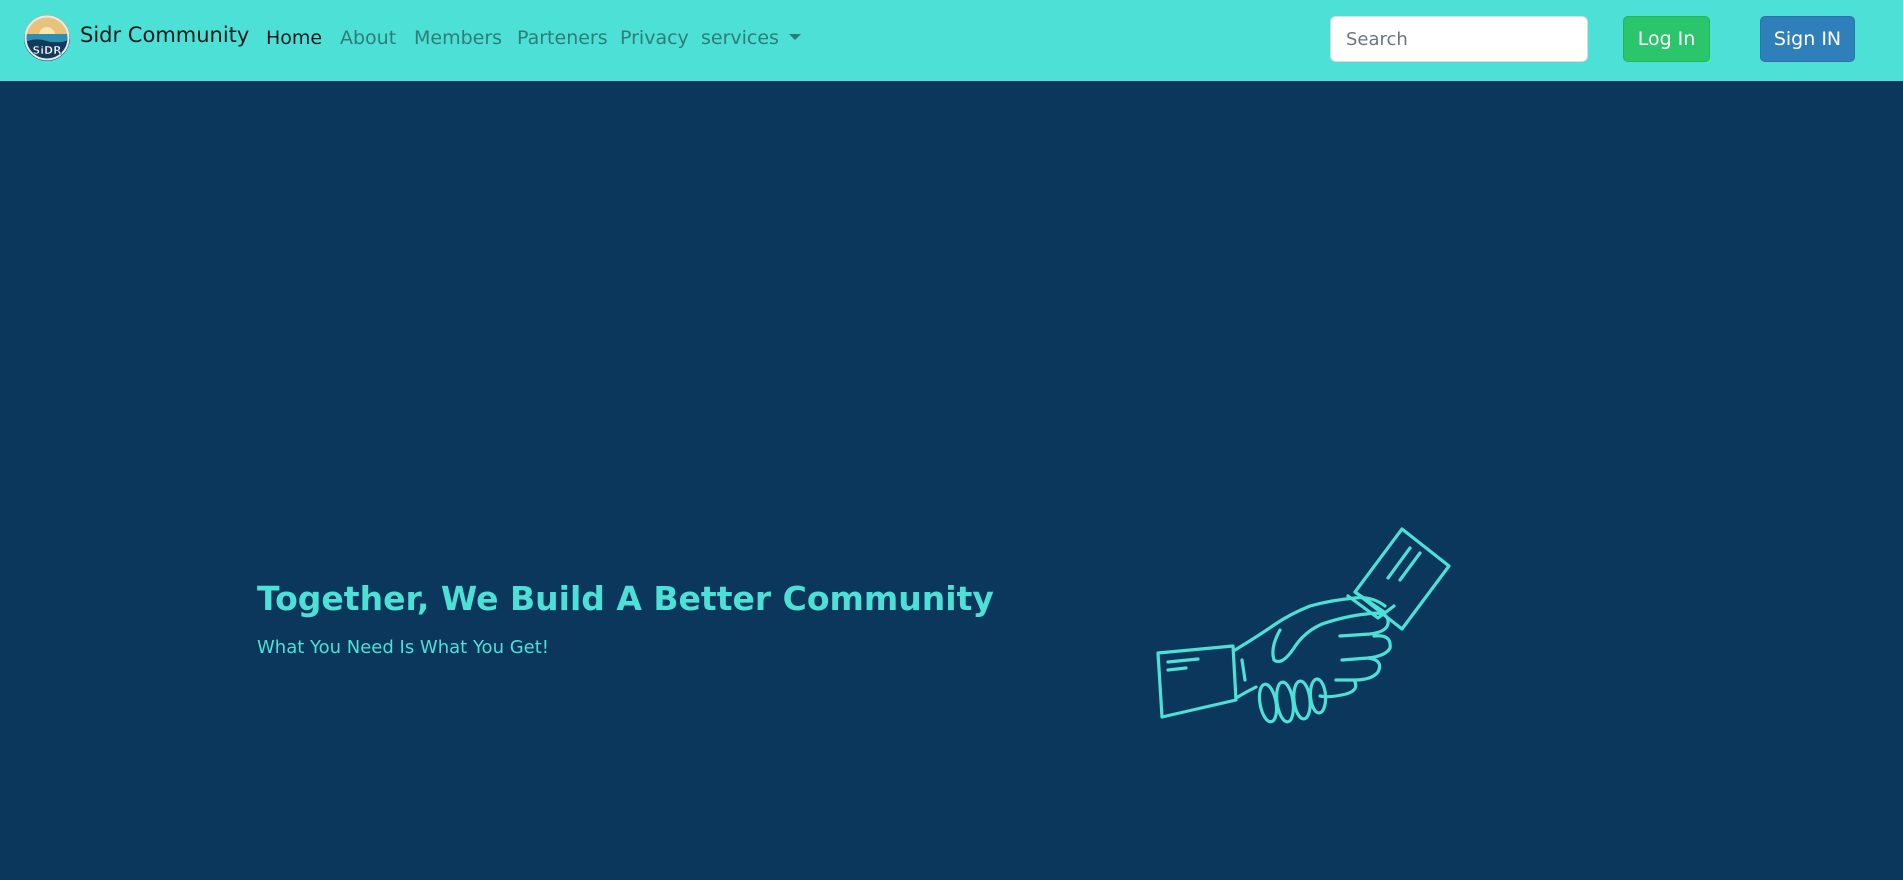 This screenshot has width=1903, height=880. Describe the element at coordinates (562, 38) in the screenshot. I see `nav-item-parteners: Parteners` at that location.